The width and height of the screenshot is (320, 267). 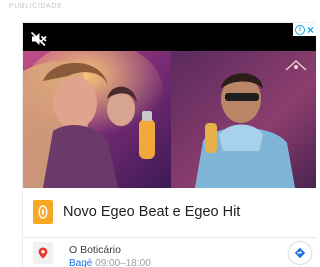 I want to click on info-icon: i, so click(x=299, y=29).